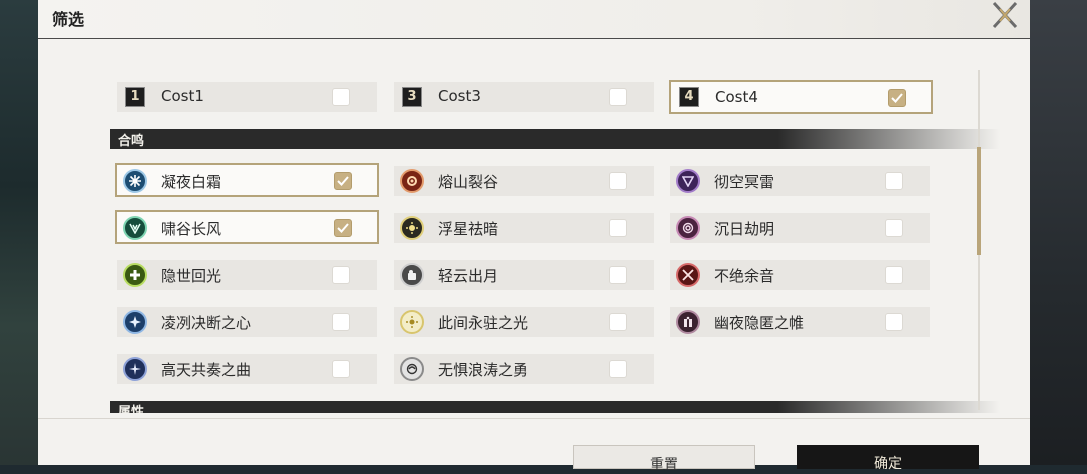  Describe the element at coordinates (534, 418) in the screenshot. I see `divider` at that location.